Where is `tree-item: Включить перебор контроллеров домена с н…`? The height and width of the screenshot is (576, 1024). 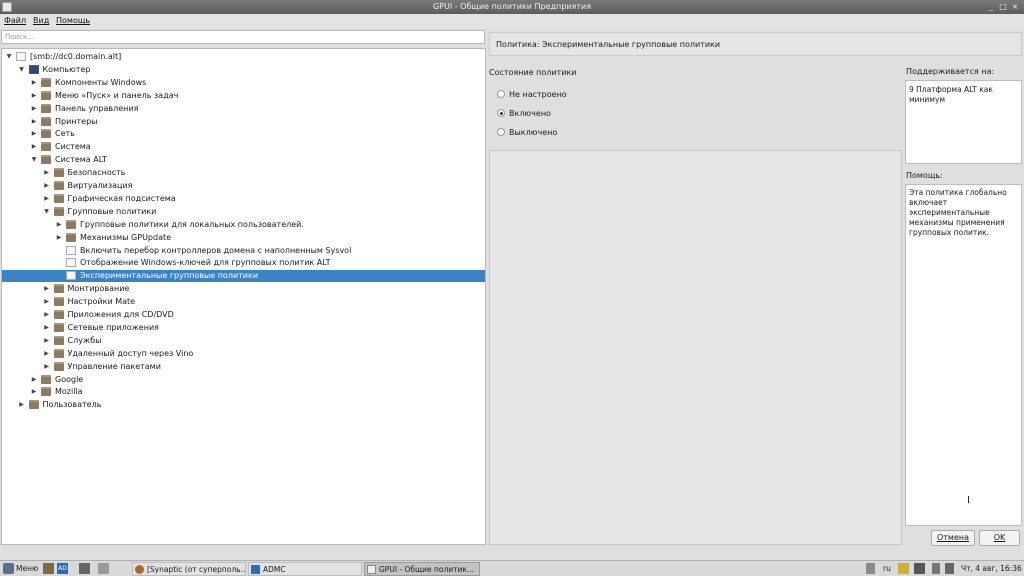
tree-item: Включить перебор контроллеров домена с н… is located at coordinates (243, 251).